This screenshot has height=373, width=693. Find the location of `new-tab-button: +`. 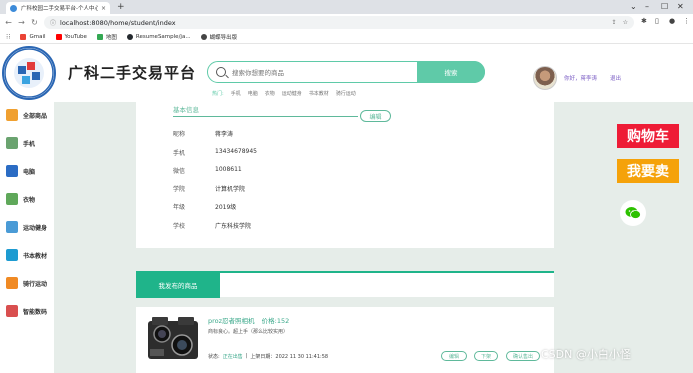

new-tab-button: + is located at coordinates (121, 7).